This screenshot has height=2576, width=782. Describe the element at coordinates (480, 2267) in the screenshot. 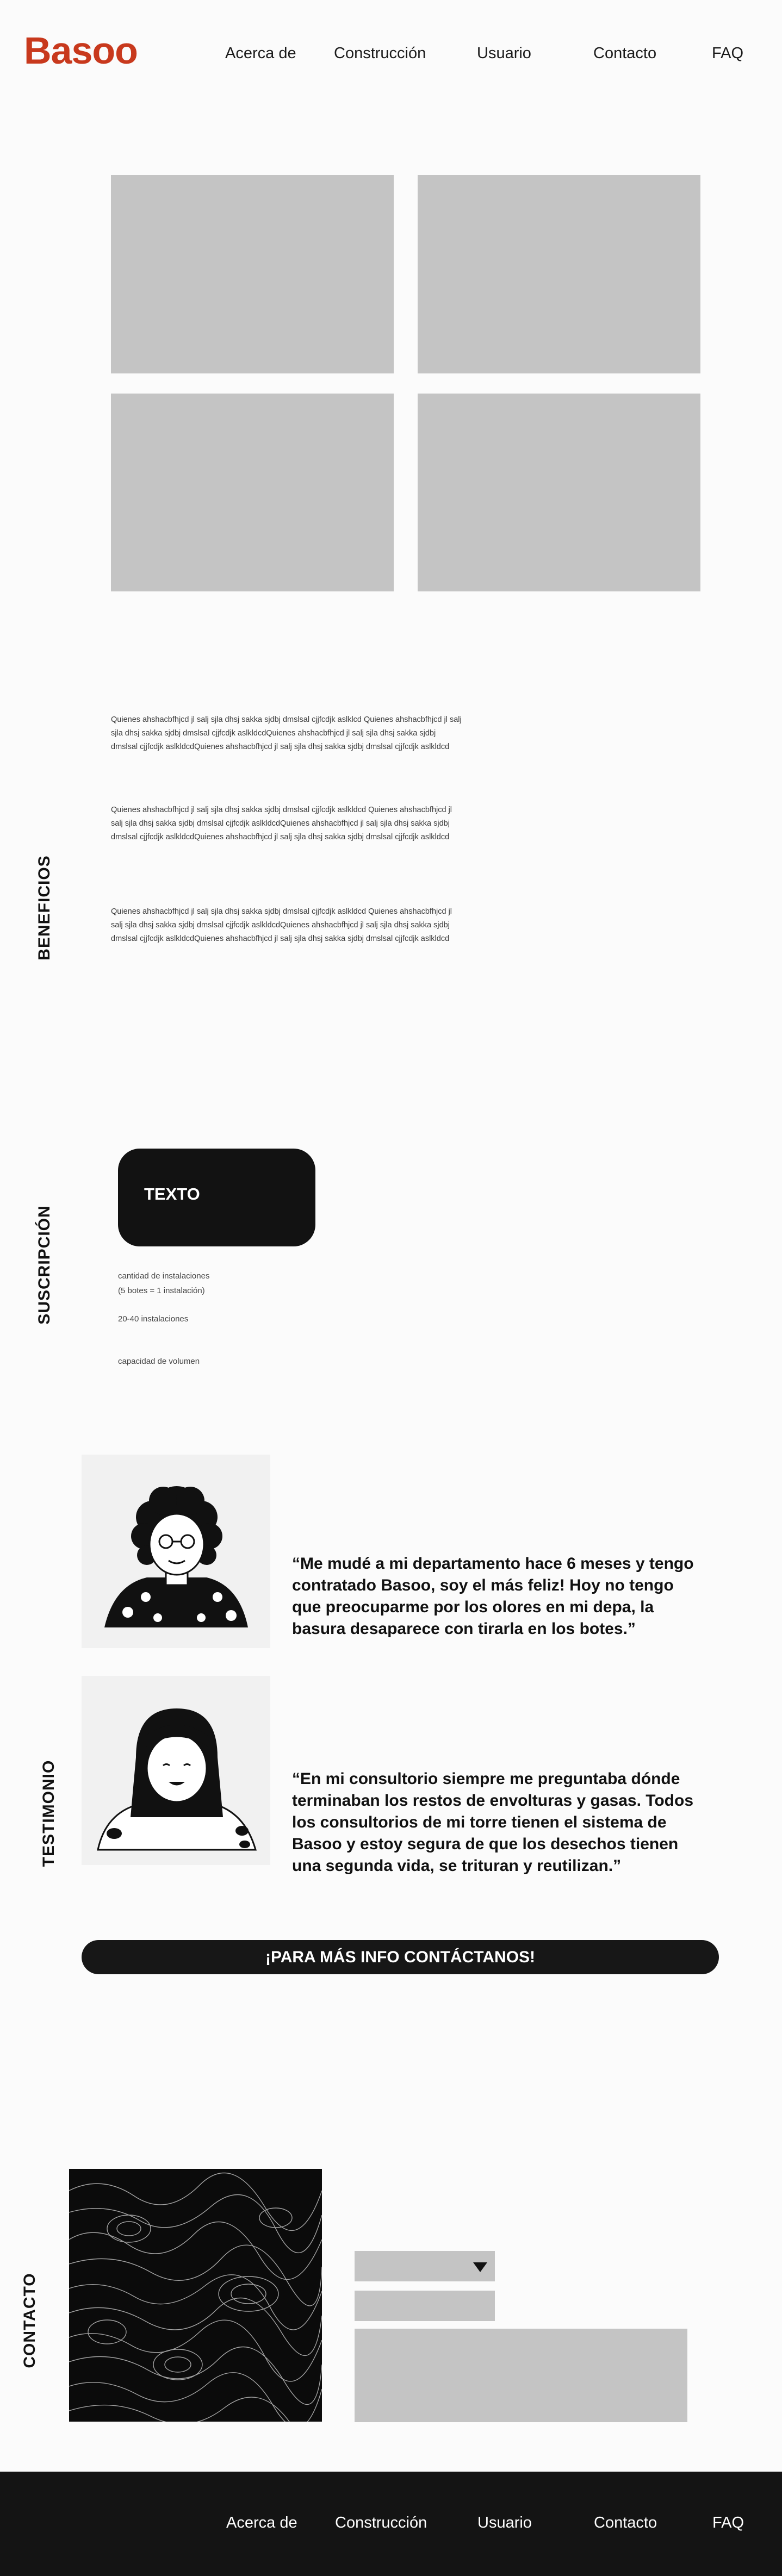

I see `caret-down-icon` at that location.